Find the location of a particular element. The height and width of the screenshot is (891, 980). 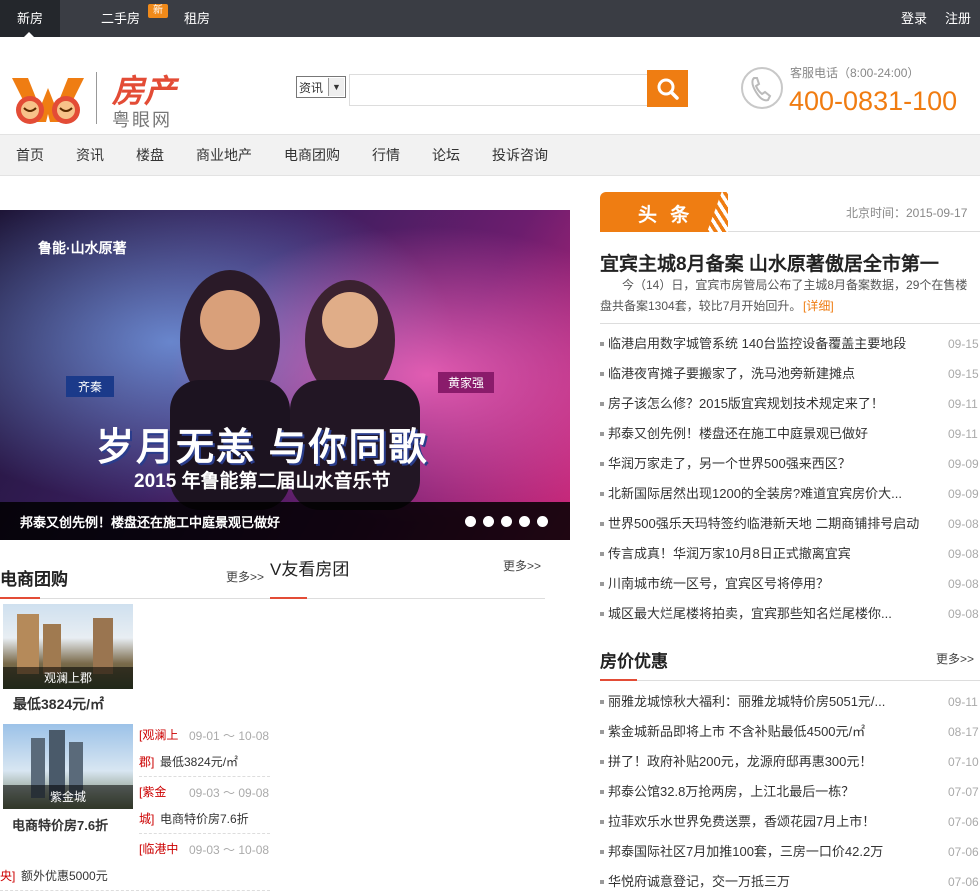

nav-properties: 楼盘 is located at coordinates (150, 155).